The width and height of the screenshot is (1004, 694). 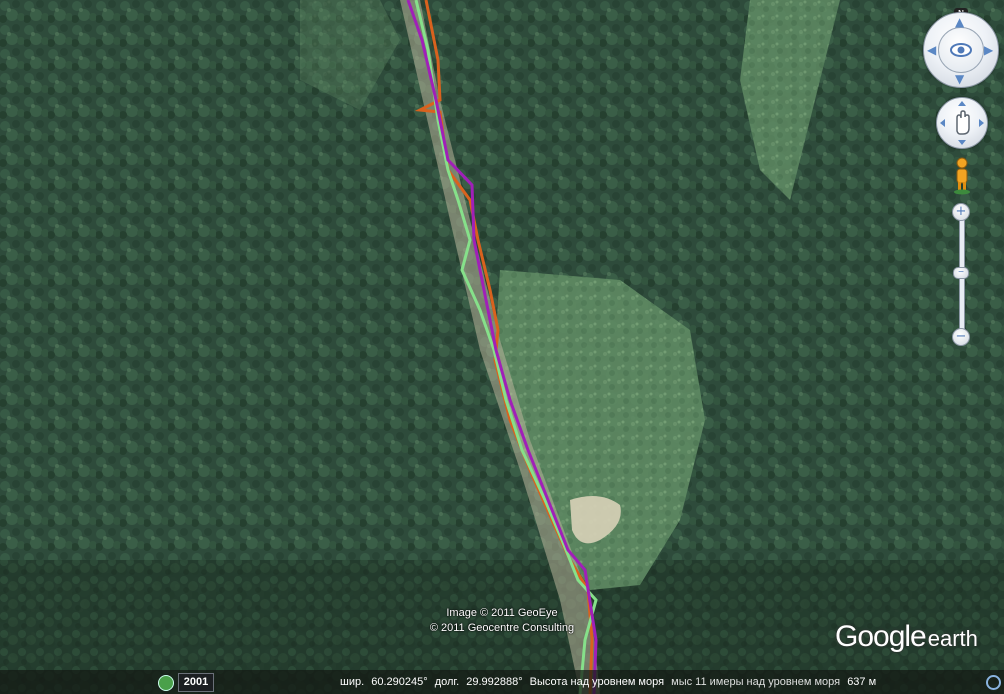 I want to click on look-around-control: ▲ ▼ ◀ ▶, so click(x=961, y=50).